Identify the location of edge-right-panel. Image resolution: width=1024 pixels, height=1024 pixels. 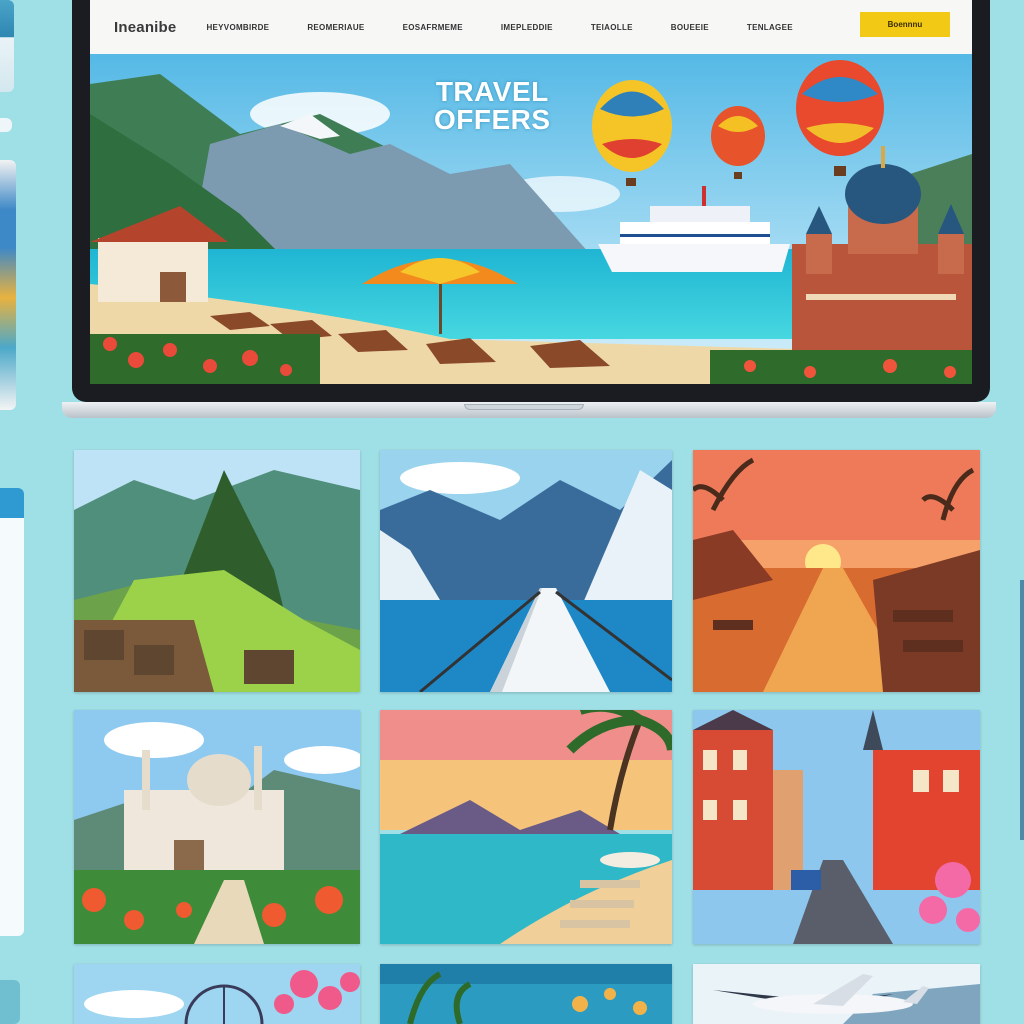
(1022, 710).